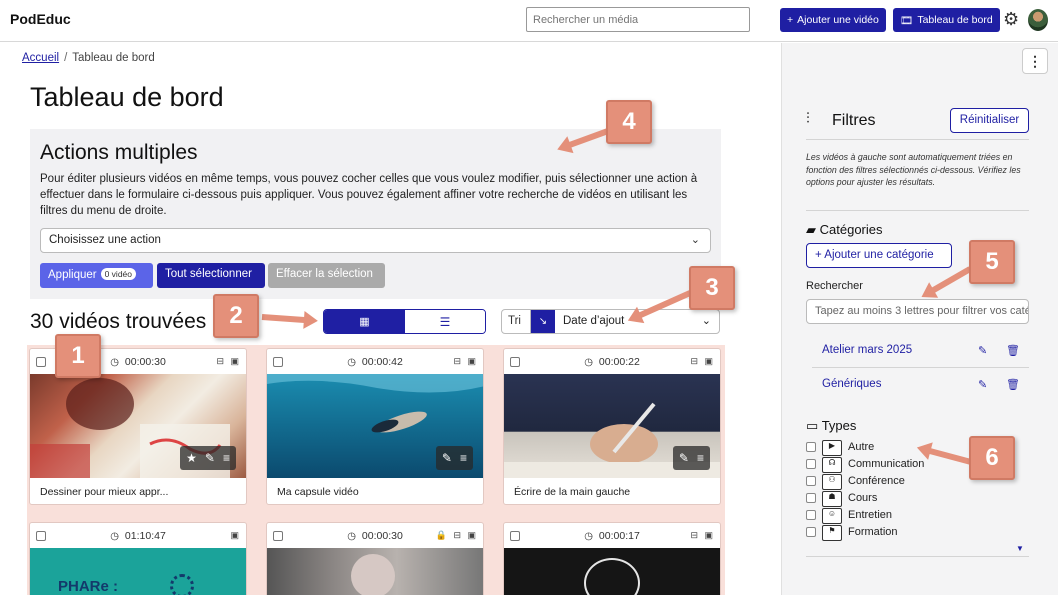 Image resolution: width=1058 pixels, height=595 pixels. What do you see at coordinates (285, 319) in the screenshot?
I see `callout-arrow` at bounding box center [285, 319].